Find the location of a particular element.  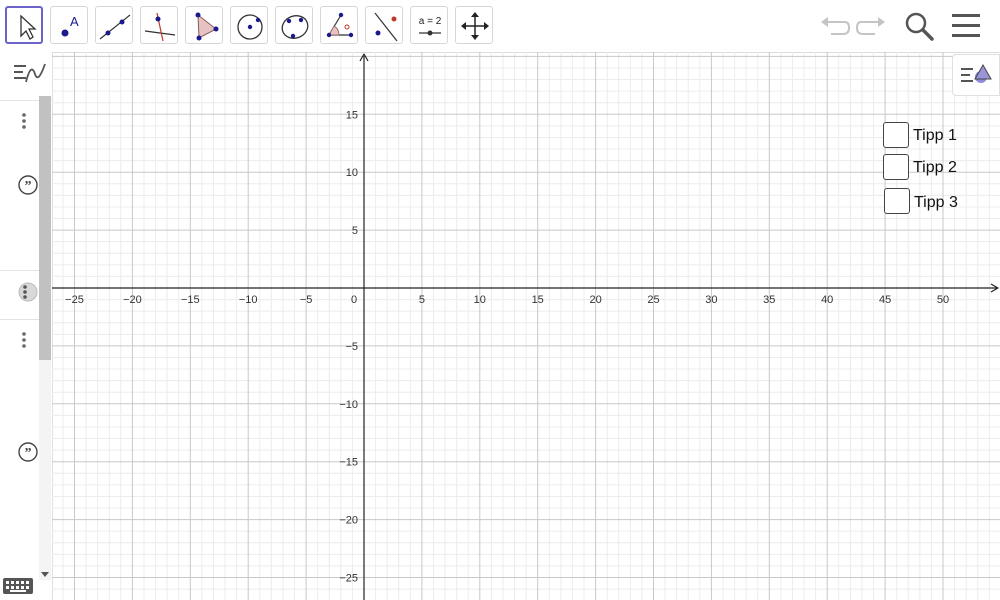

graphics-stylebar-button is located at coordinates (976, 75).